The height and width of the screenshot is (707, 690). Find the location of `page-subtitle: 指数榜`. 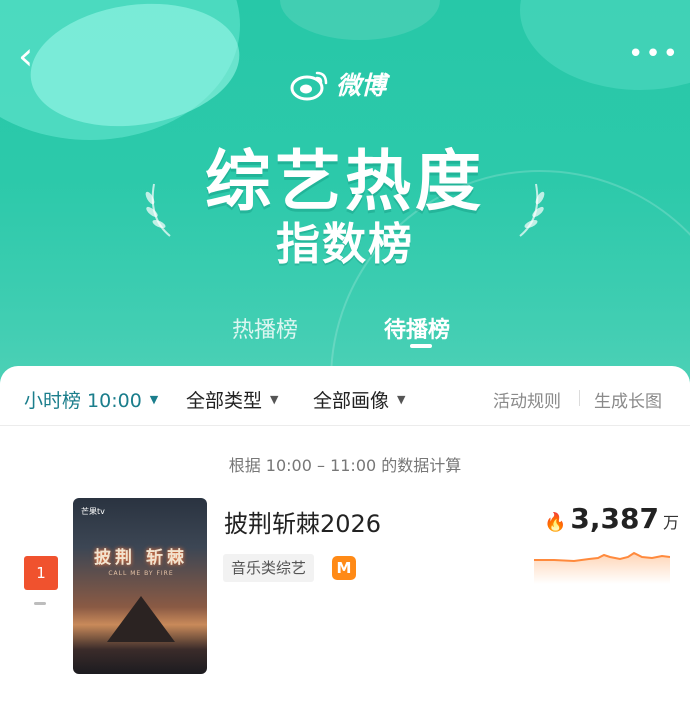

page-subtitle: 指数榜 is located at coordinates (345, 244).